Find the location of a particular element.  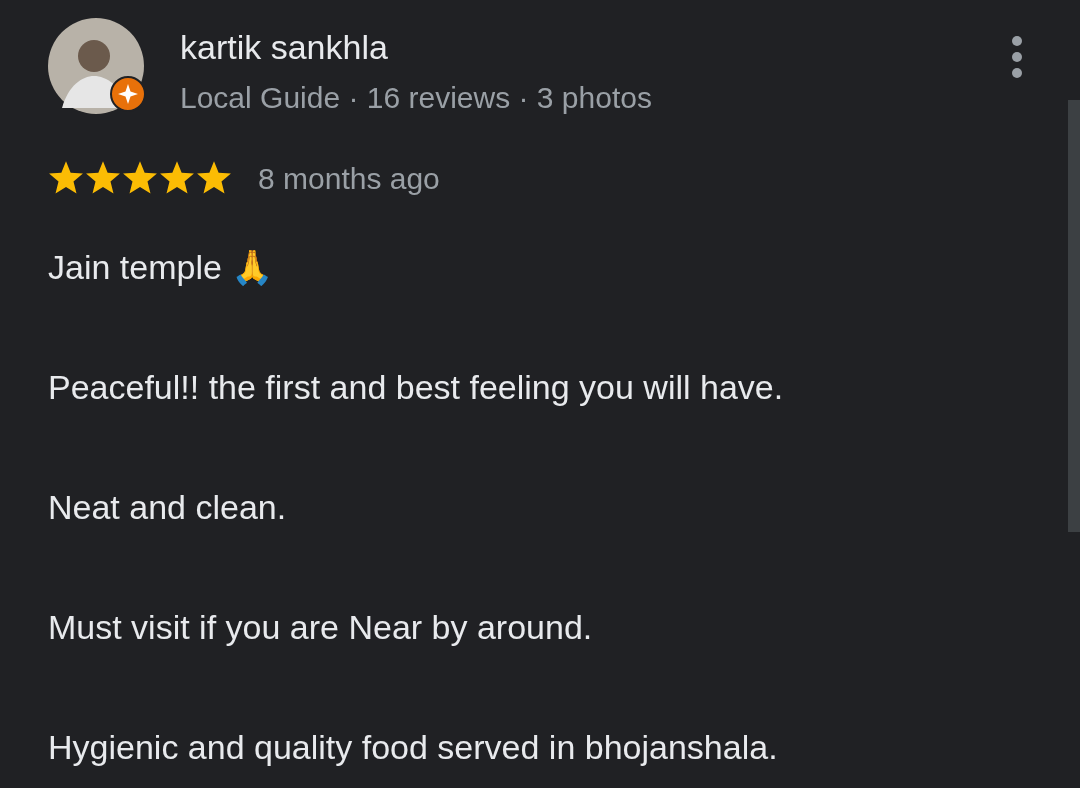

review-text: Peaceful!! the first and best feeling you will have. is located at coordinates (416, 387).